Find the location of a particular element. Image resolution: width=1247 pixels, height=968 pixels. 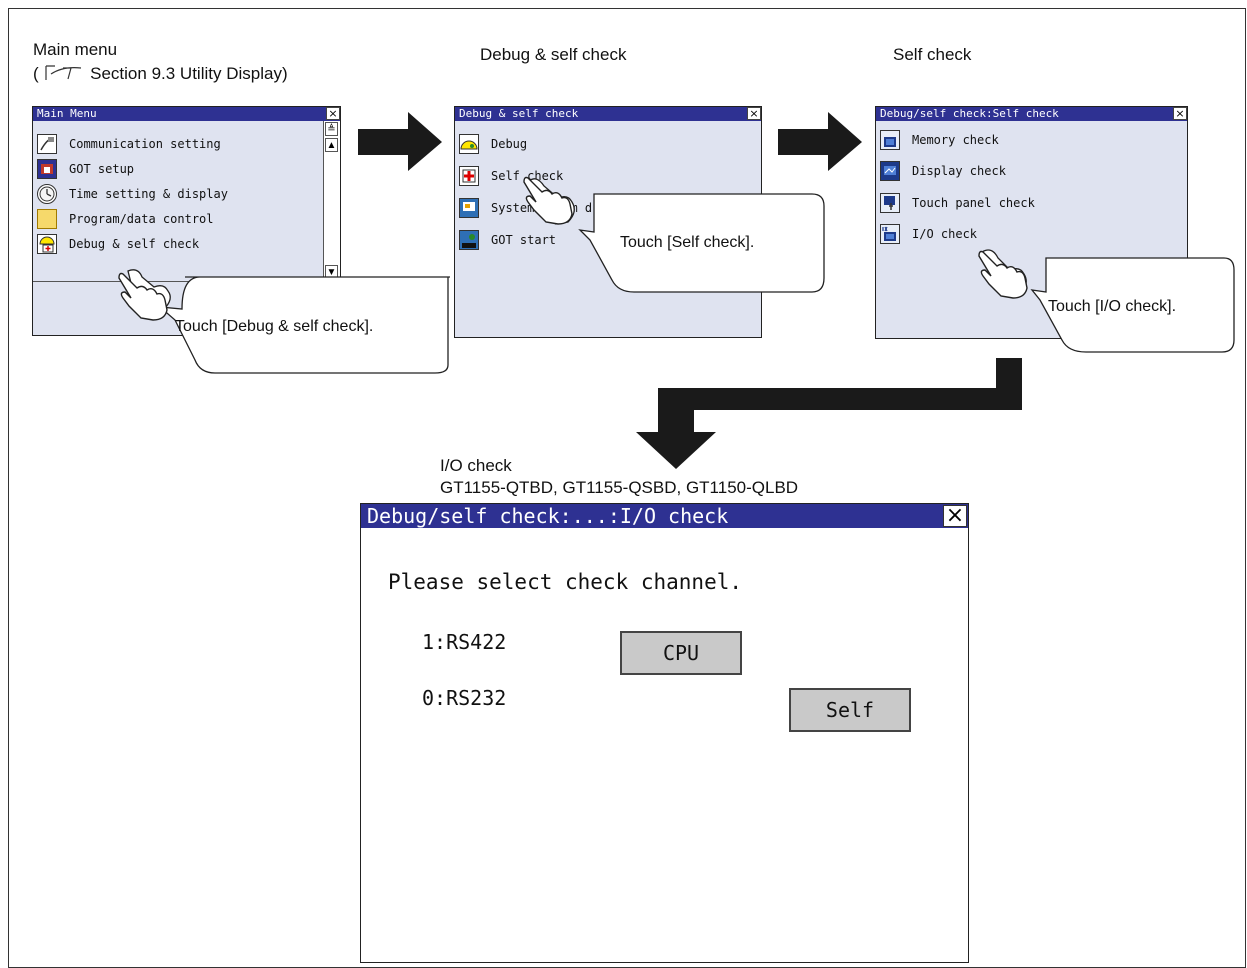

io-check-title: Debug/self check:...:I/O check is located at coordinates (548, 516).